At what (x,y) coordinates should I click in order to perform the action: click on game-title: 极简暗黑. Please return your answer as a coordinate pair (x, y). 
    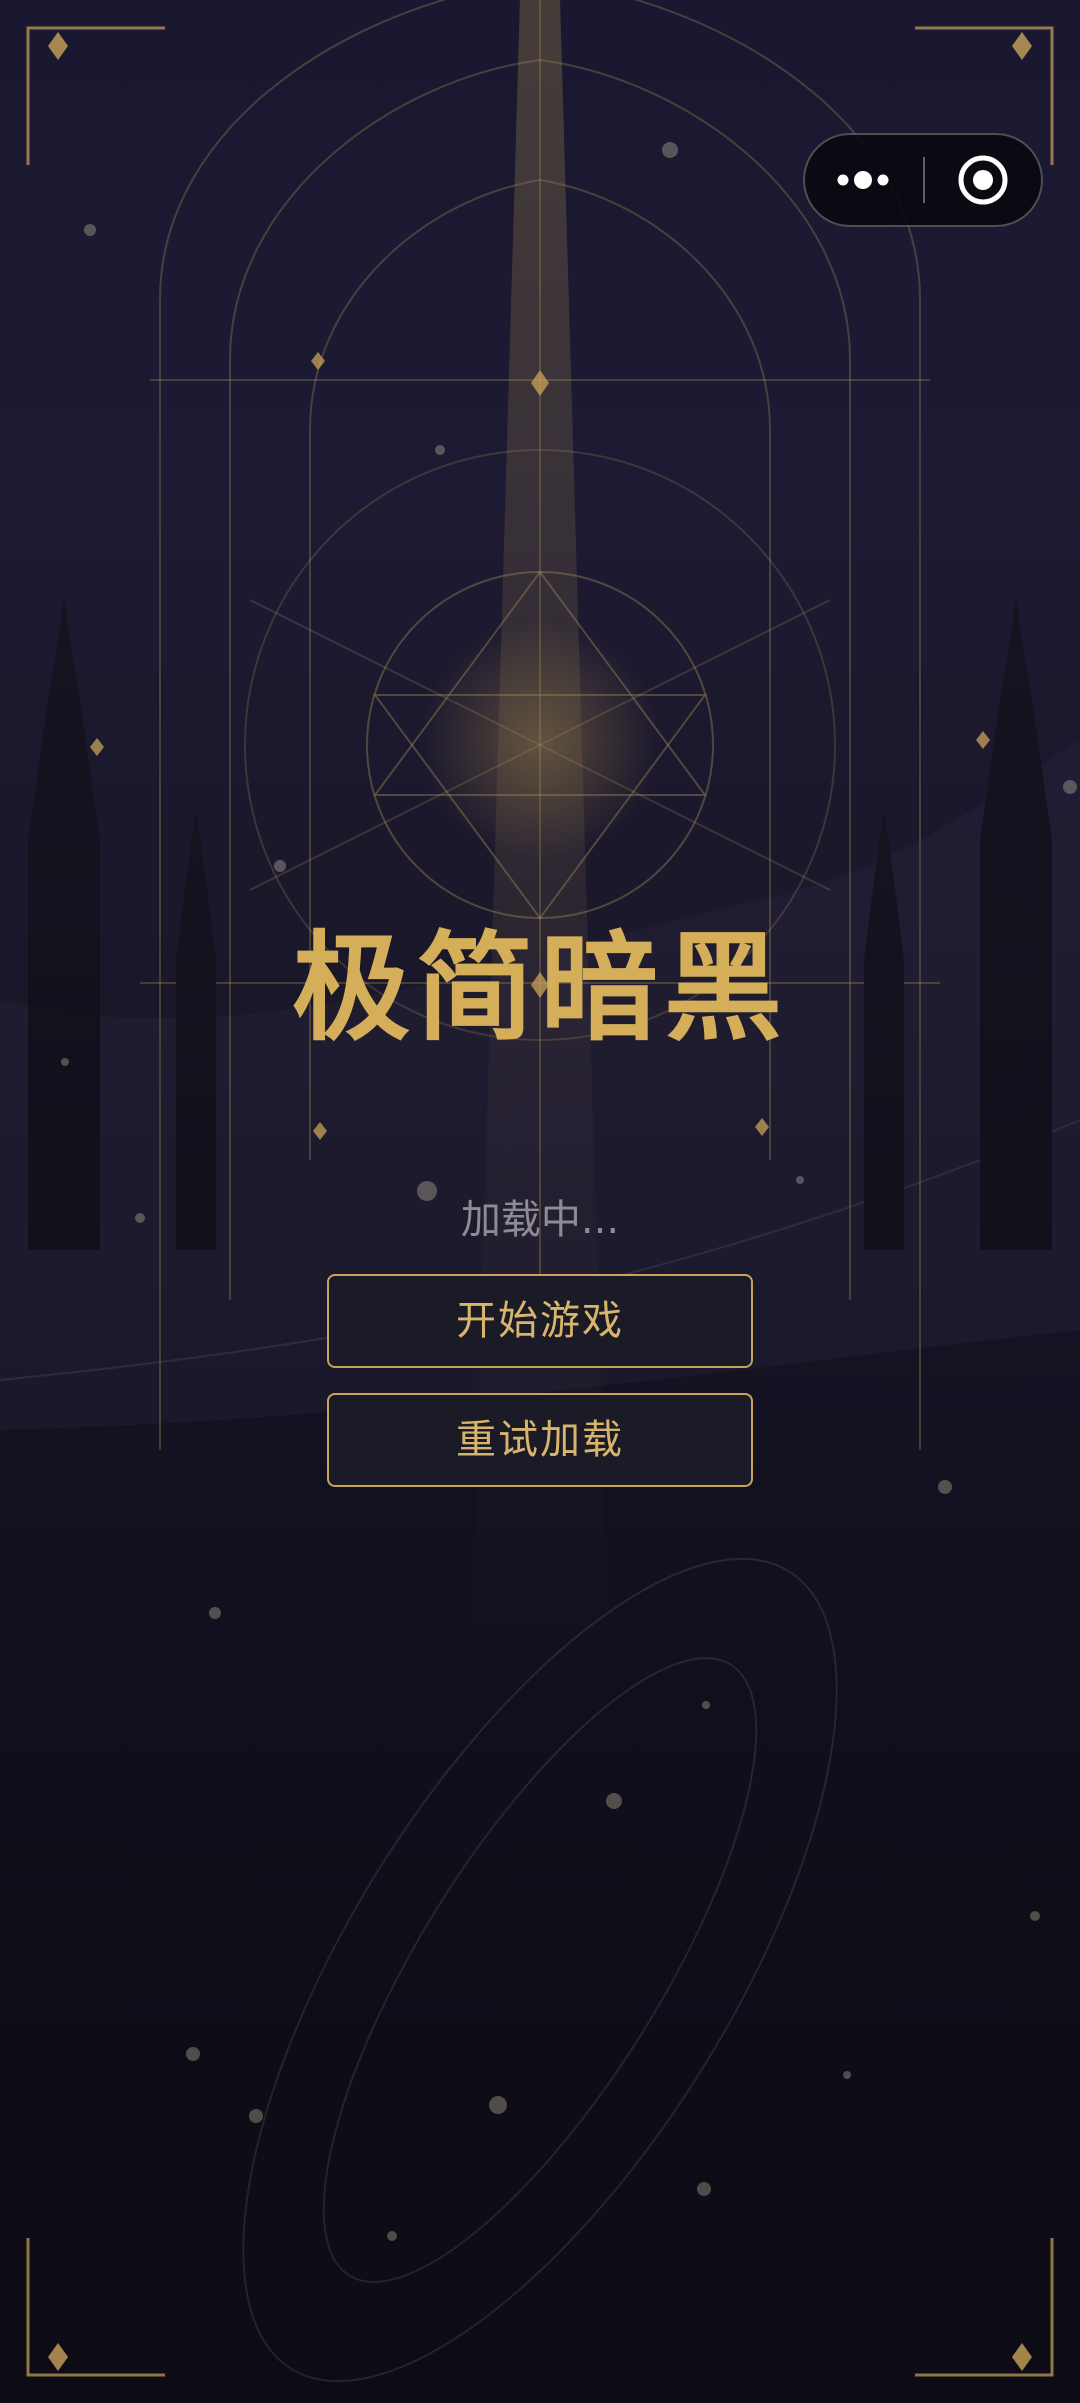
    Looking at the image, I should click on (539, 988).